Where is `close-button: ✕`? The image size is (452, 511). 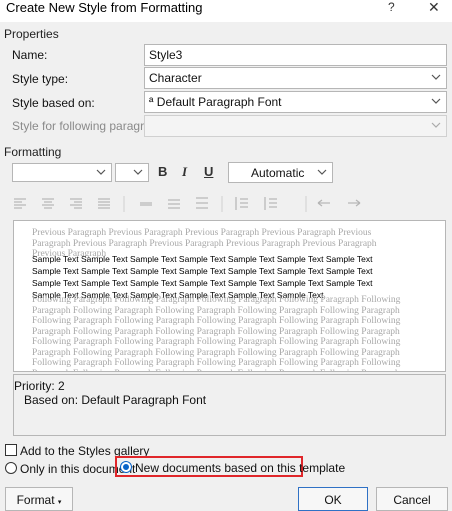 close-button: ✕ is located at coordinates (434, 8).